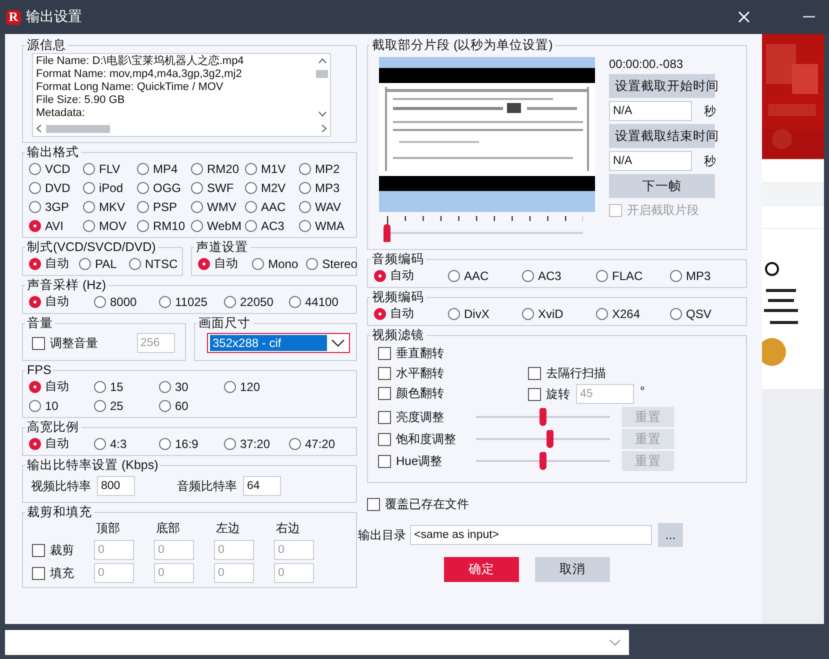 The height and width of the screenshot is (659, 829). Describe the element at coordinates (67, 285) in the screenshot. I see `group-title: 声音采样 (Hz)` at that location.